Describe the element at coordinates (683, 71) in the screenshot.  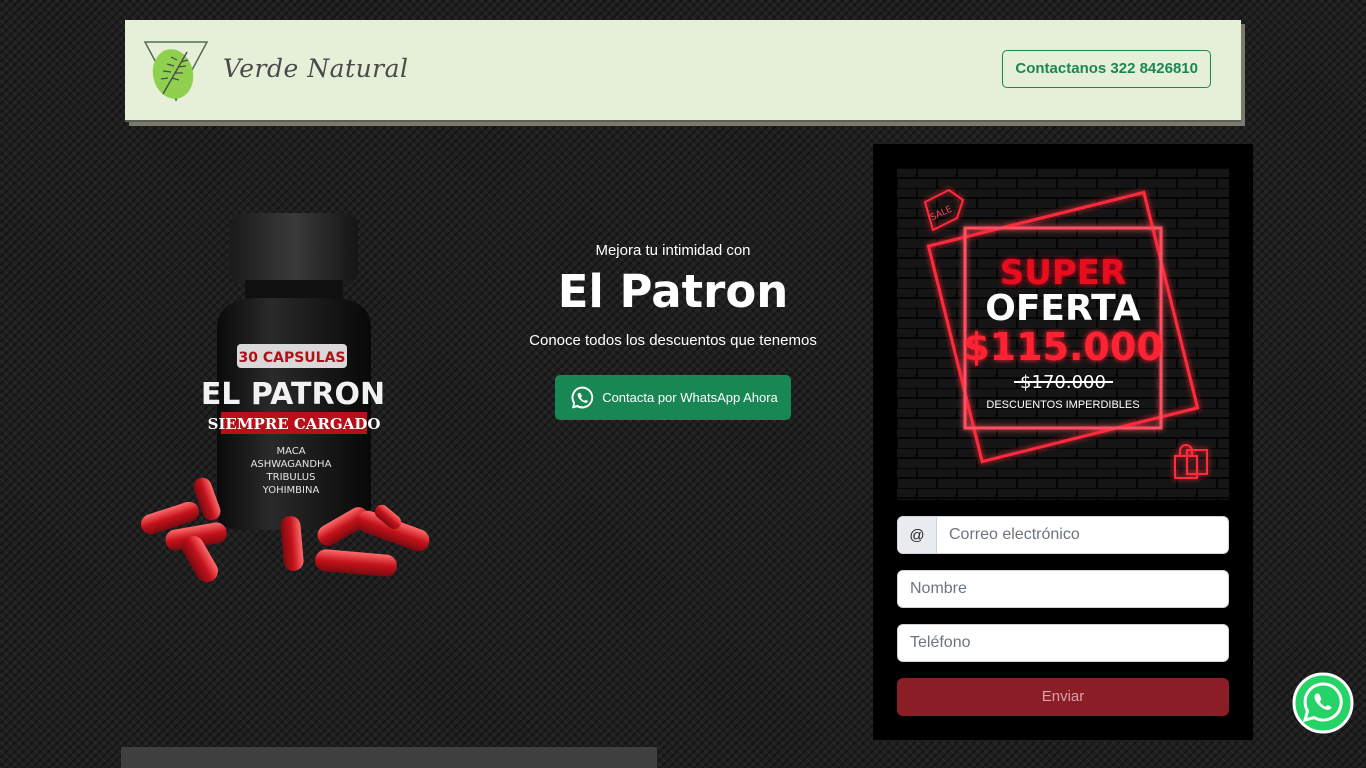
I see `site-header: Verde Natural Contactanos 322 8426810` at that location.